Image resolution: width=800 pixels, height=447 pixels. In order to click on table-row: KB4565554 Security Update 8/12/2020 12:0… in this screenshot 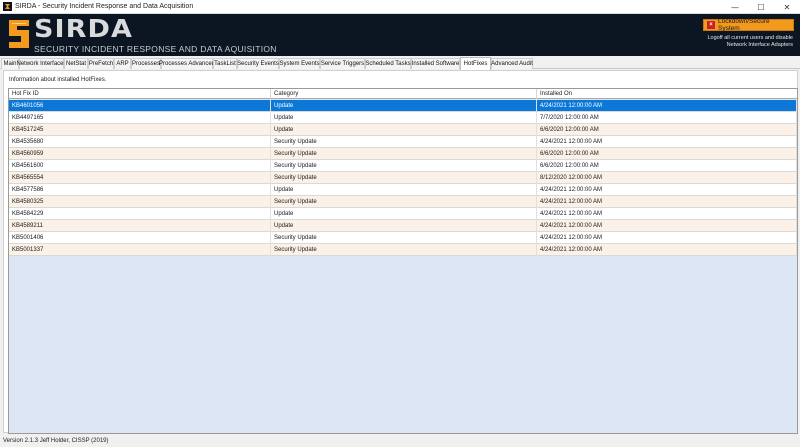, I will do `click(403, 178)`.